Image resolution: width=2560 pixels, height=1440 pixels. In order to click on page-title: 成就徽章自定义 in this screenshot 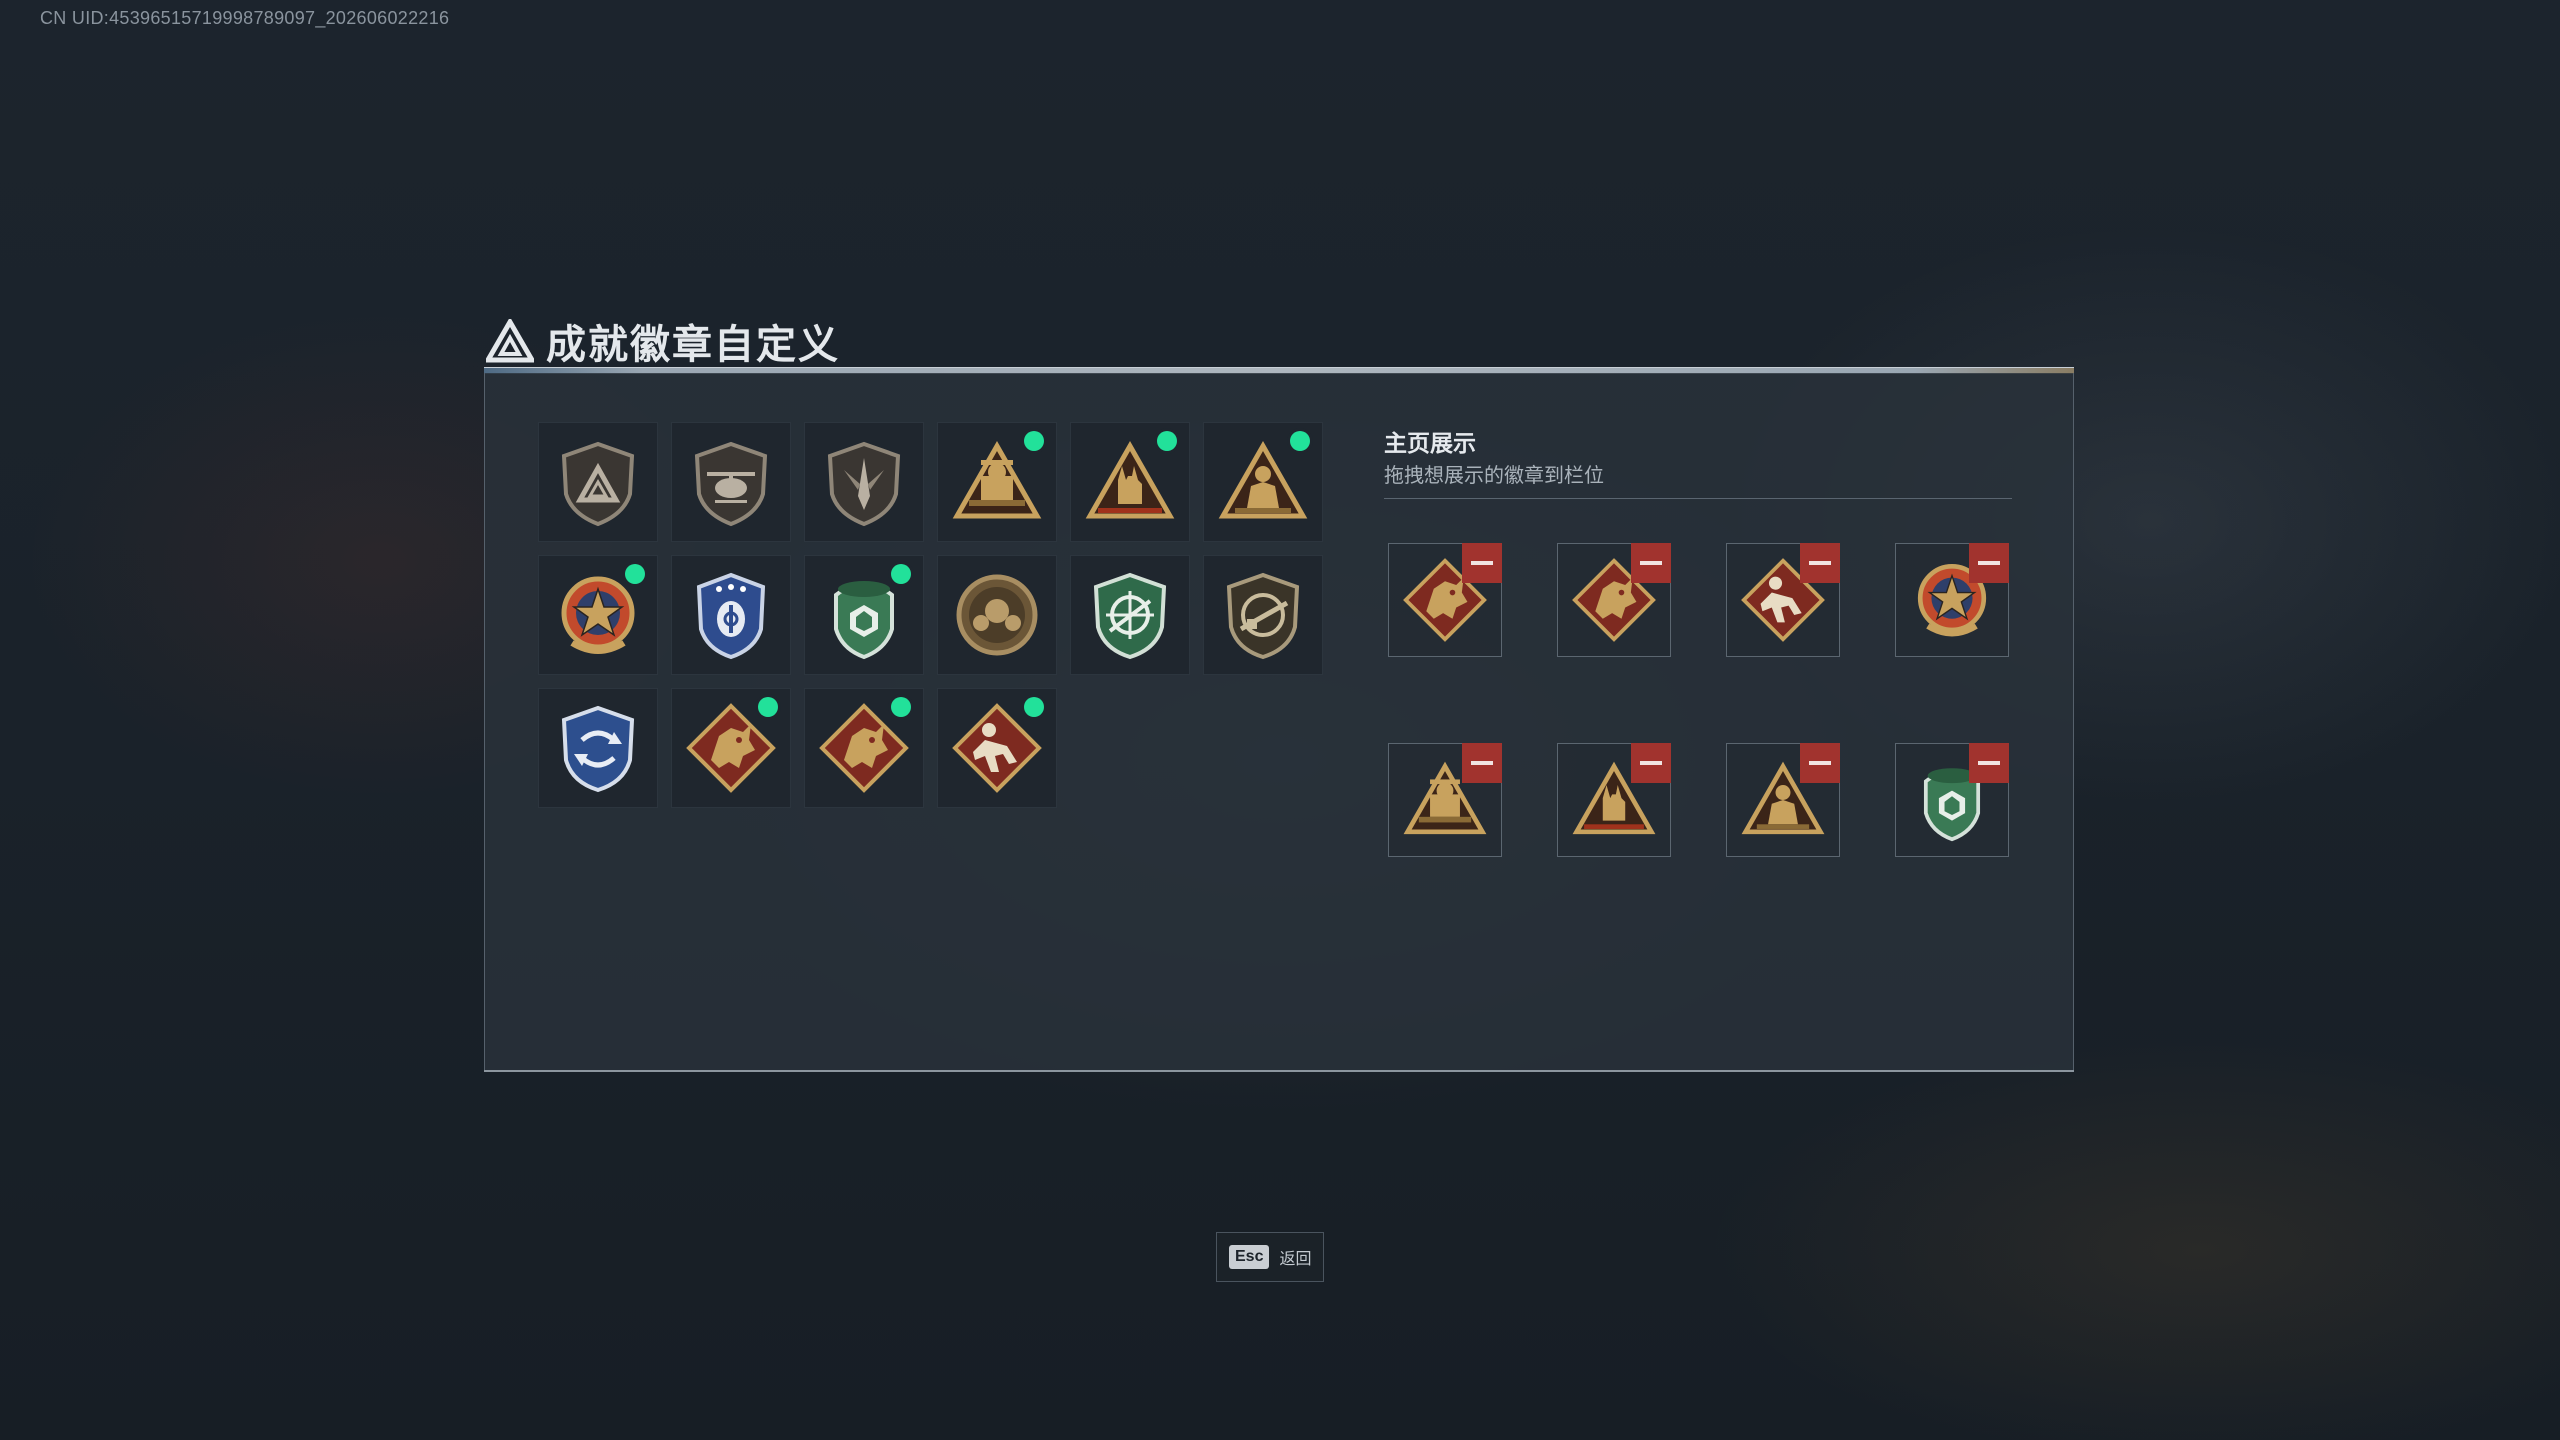, I will do `click(693, 345)`.